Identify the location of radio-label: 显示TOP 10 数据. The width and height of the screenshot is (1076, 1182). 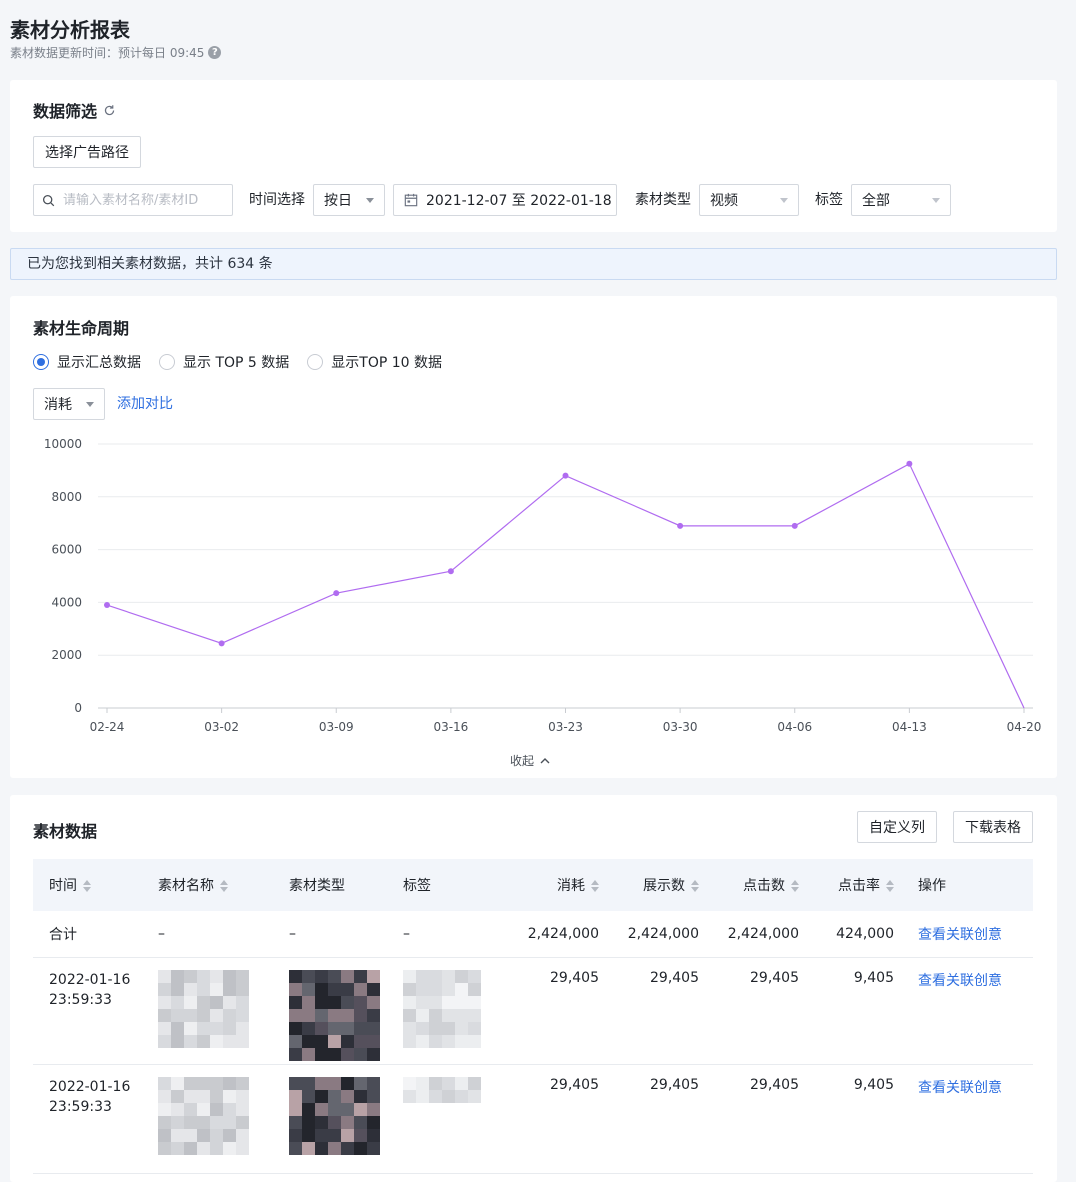
(387, 363).